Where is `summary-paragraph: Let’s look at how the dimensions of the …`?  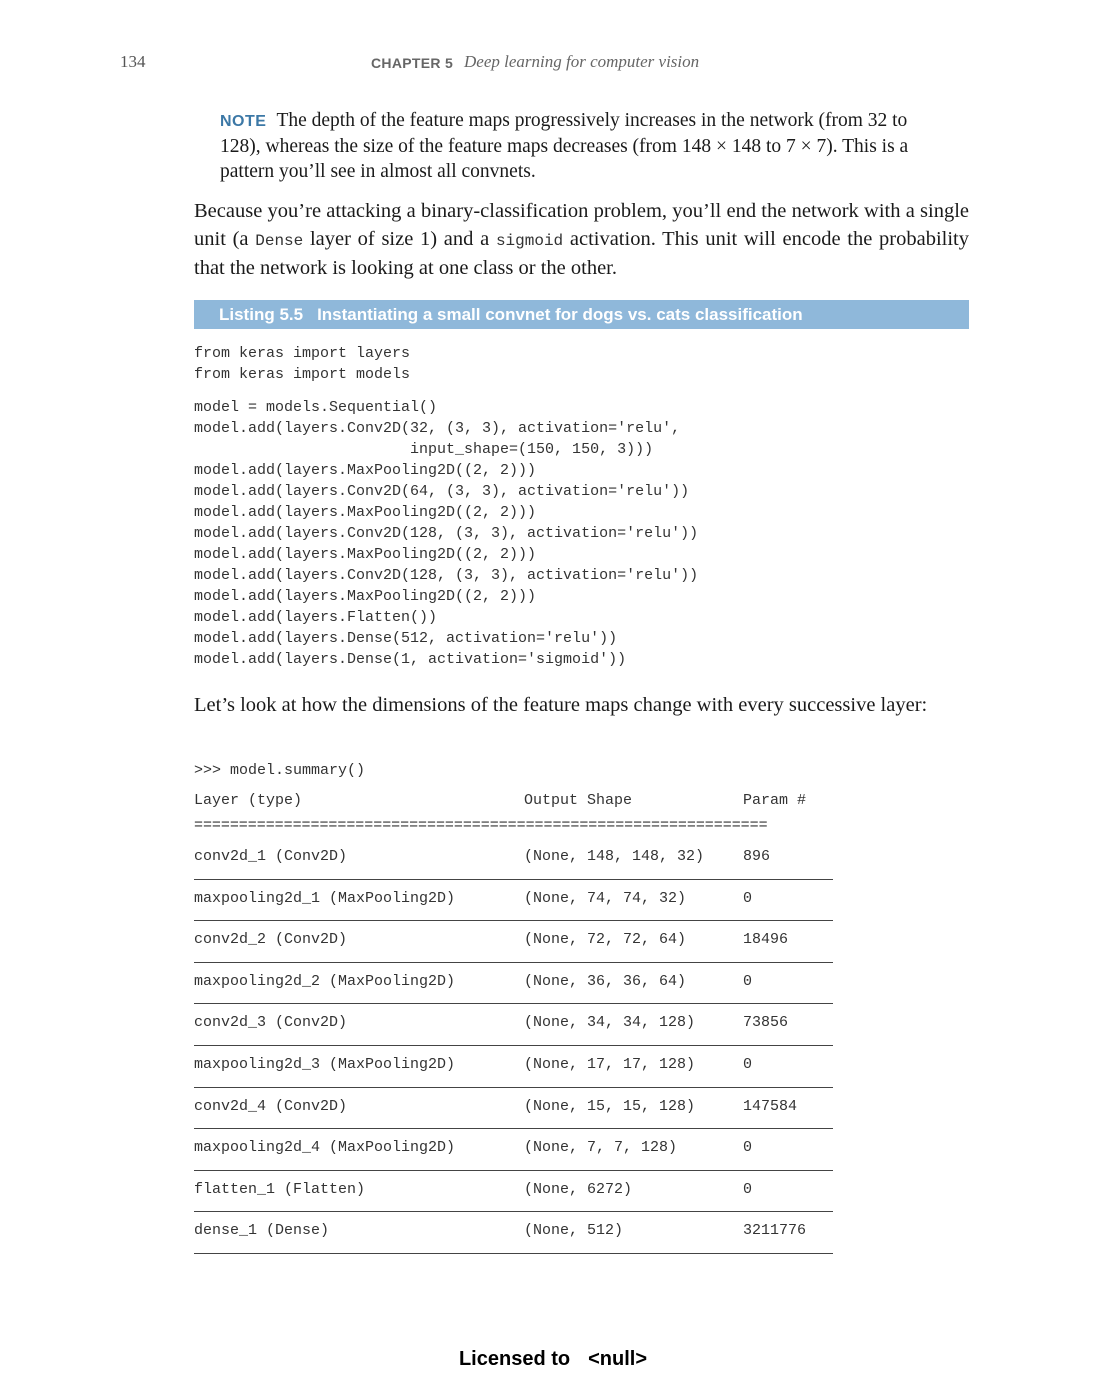 summary-paragraph: Let’s look at how the dimensions of the … is located at coordinates (561, 705).